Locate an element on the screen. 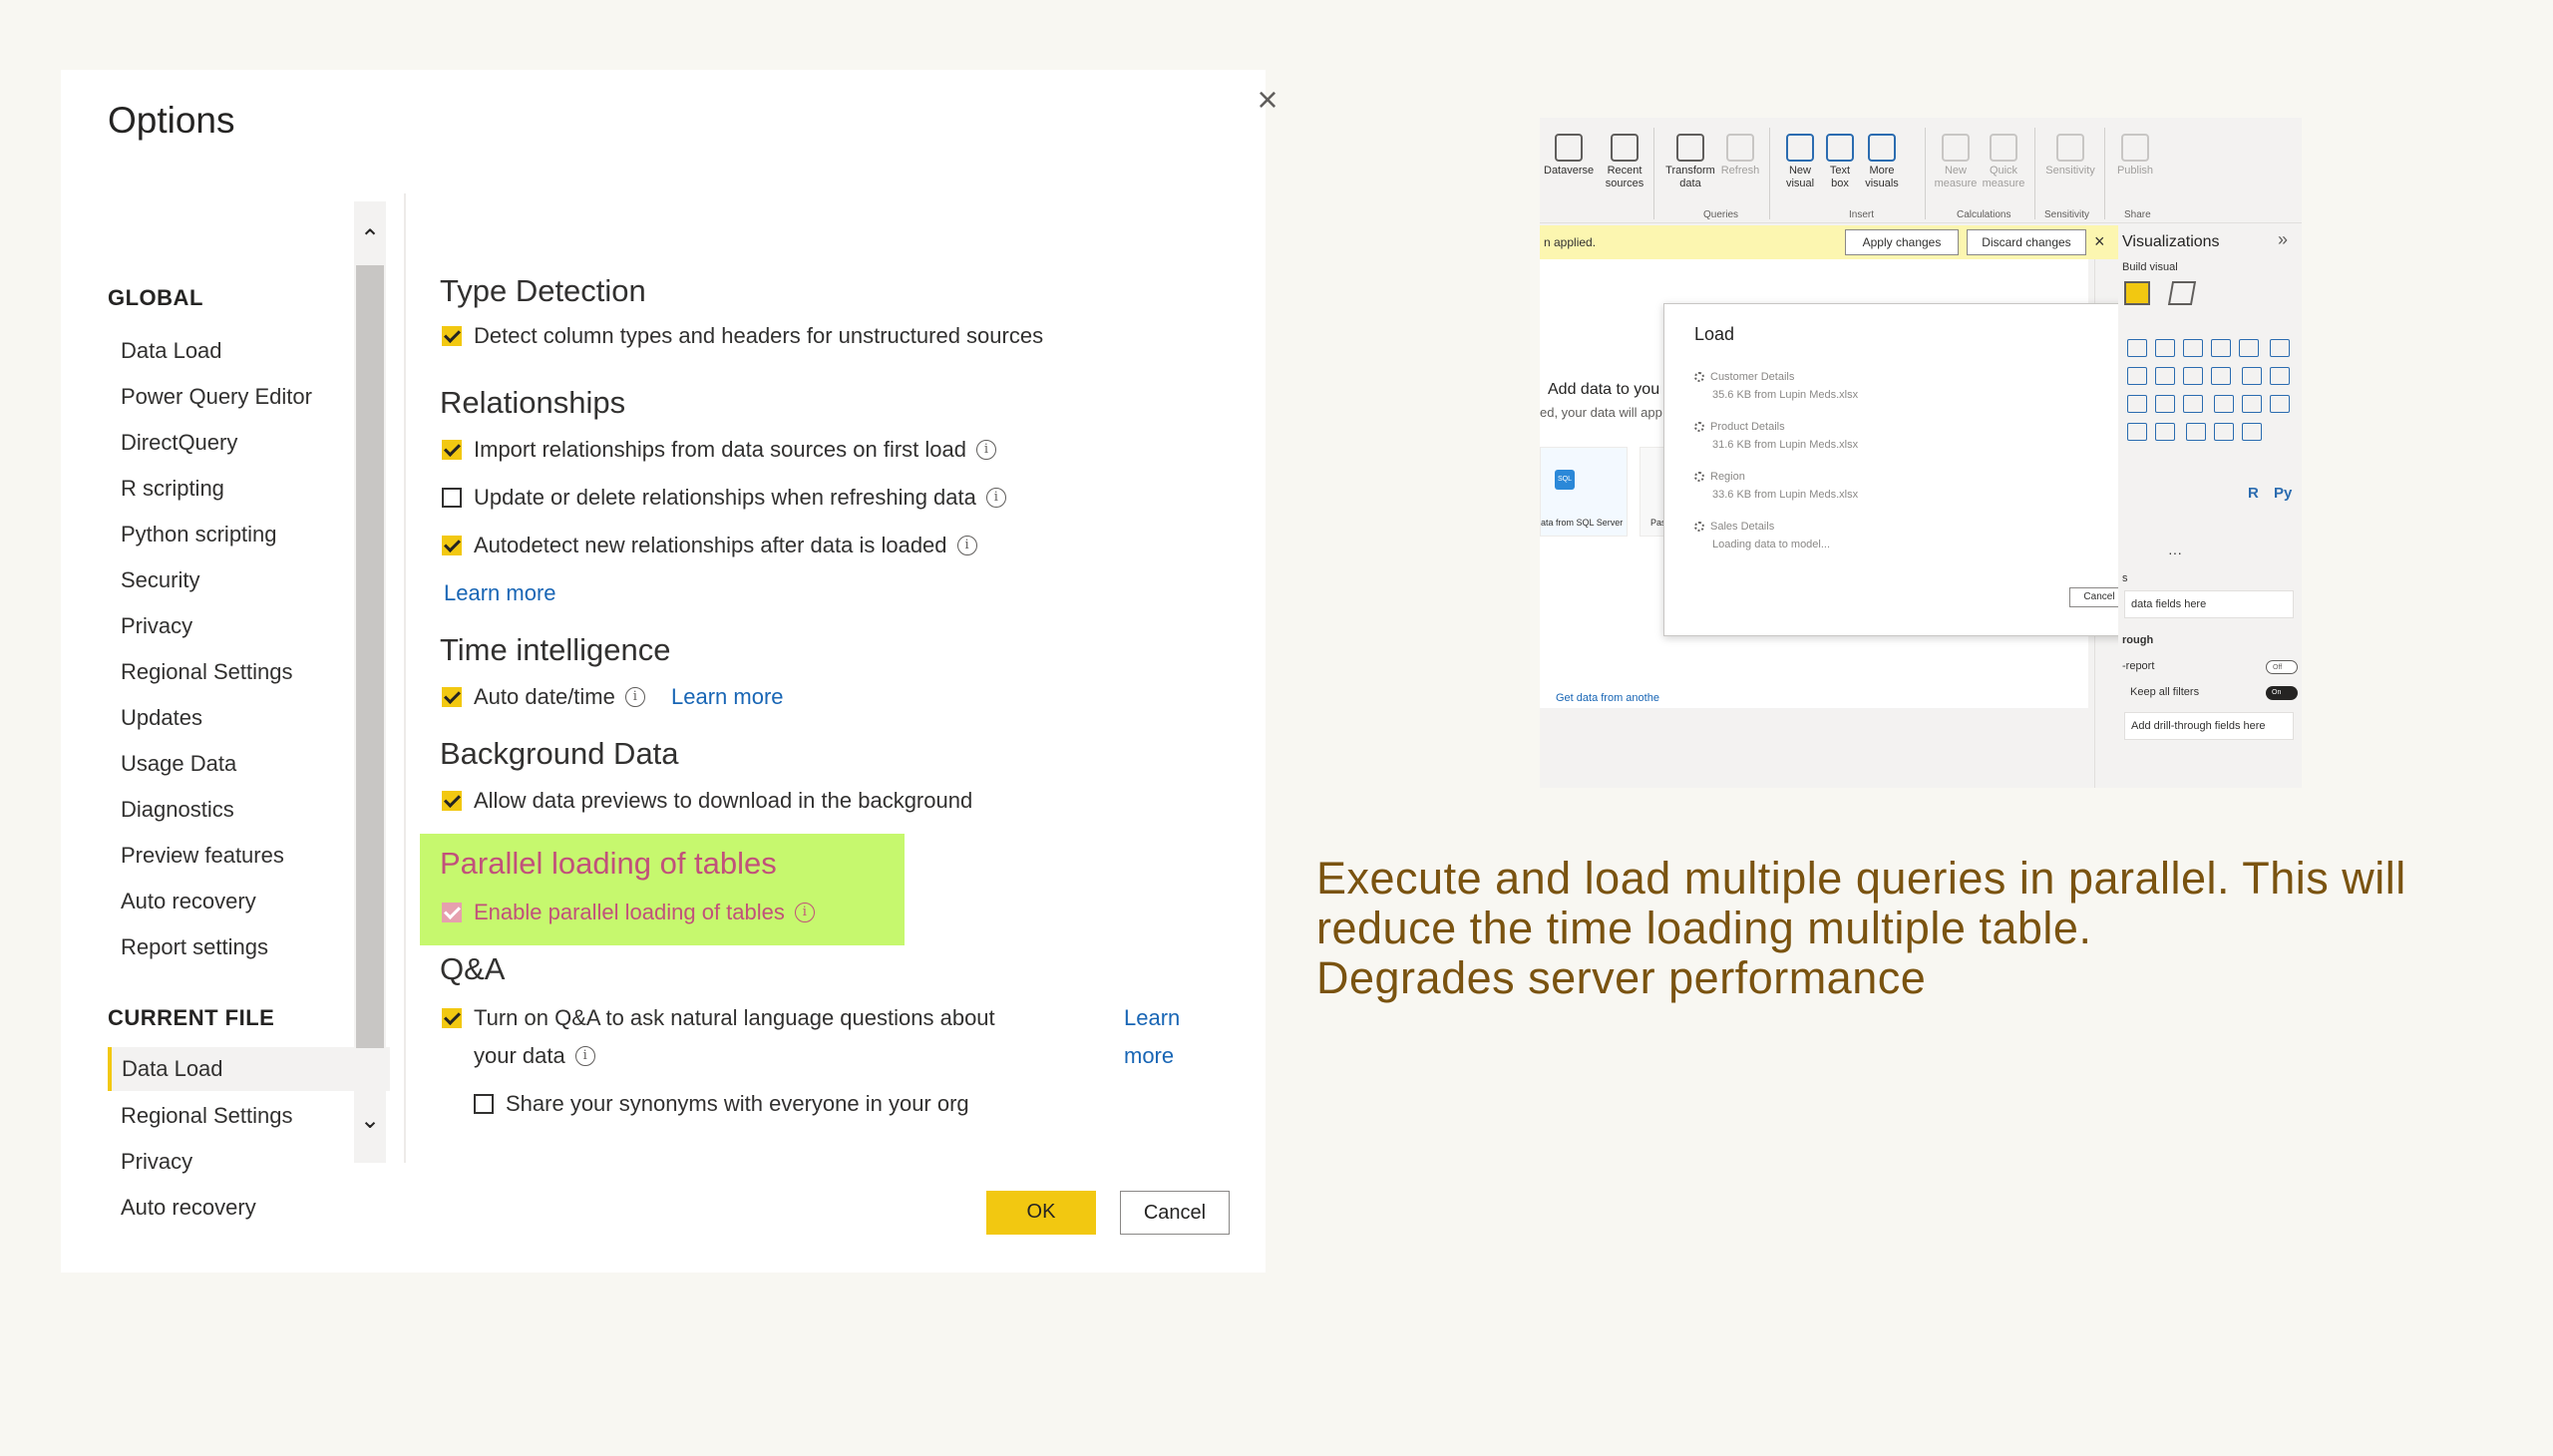 This screenshot has height=1456, width=2553. nav-item-r-scripting: R scripting is located at coordinates (173, 489).